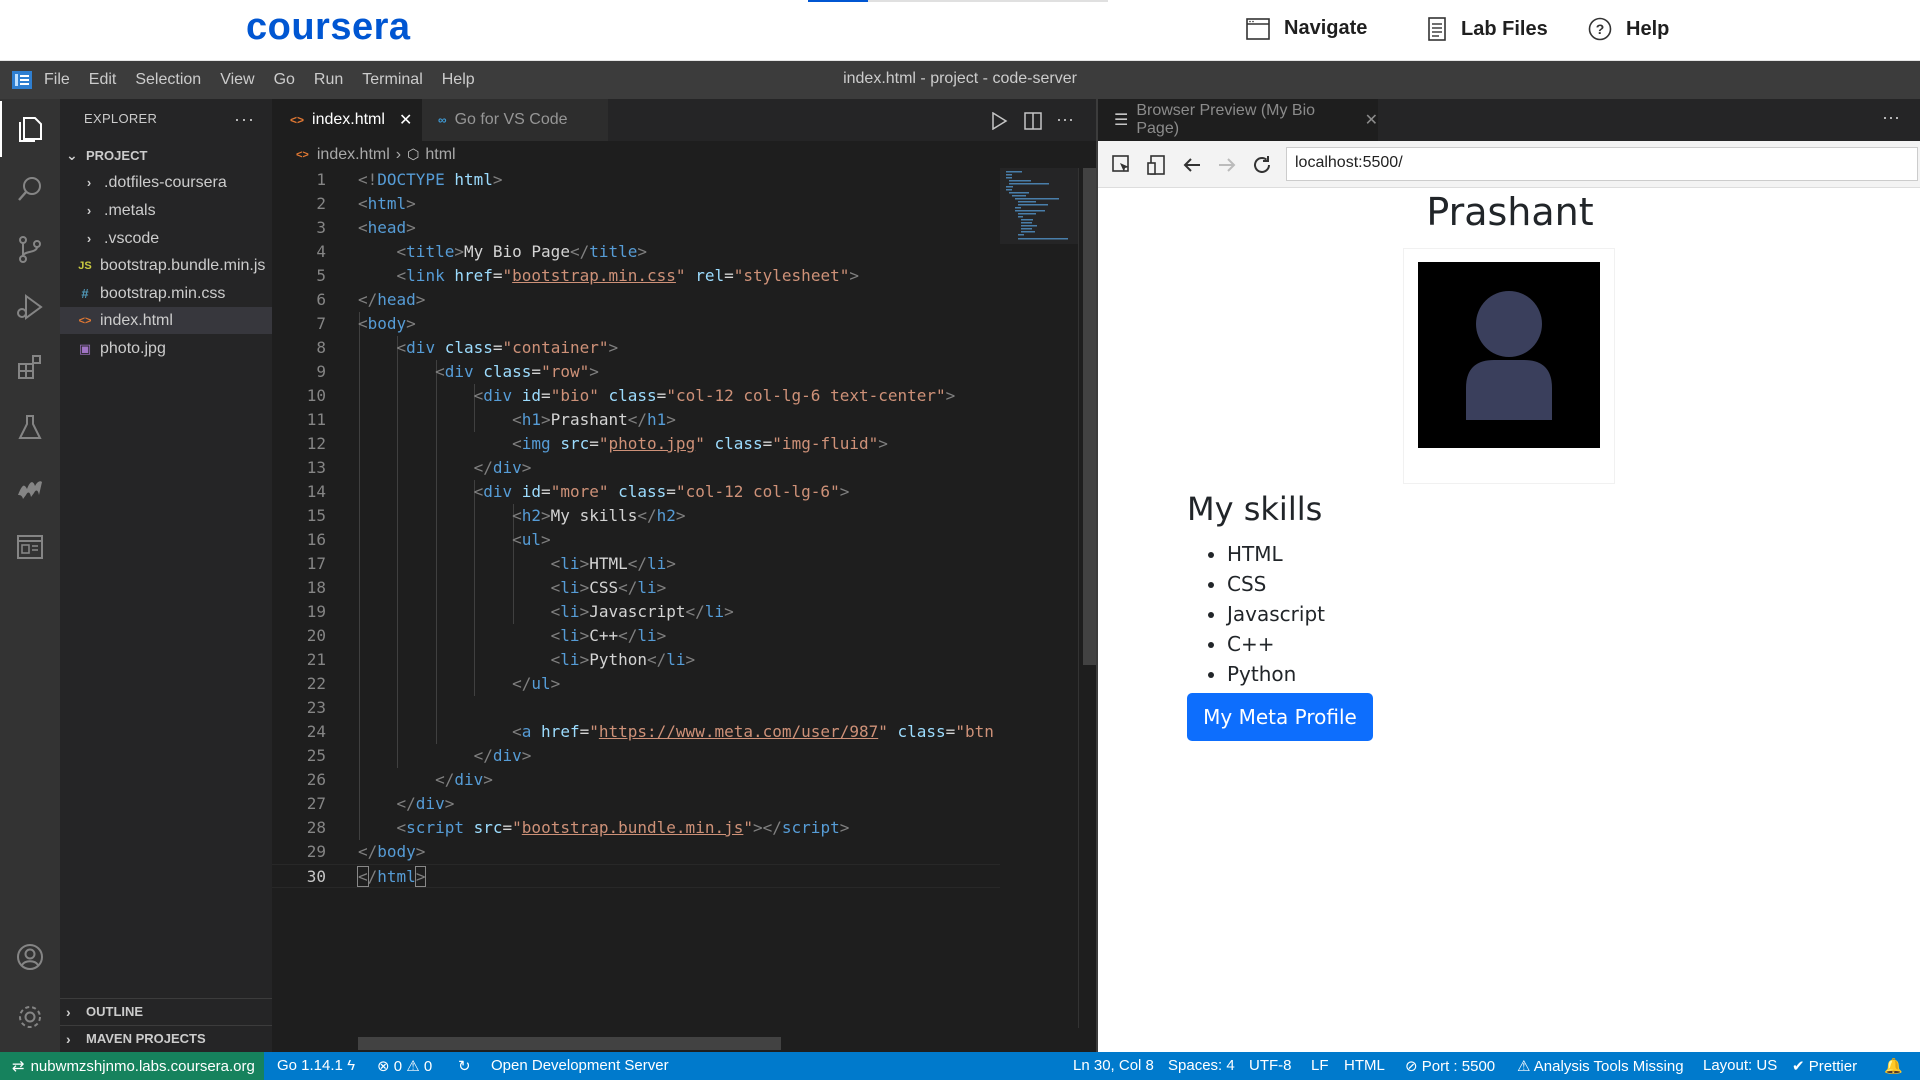 The height and width of the screenshot is (1080, 1920). Describe the element at coordinates (1065, 119) in the screenshot. I see `editor-more-actions-icon: ···` at that location.